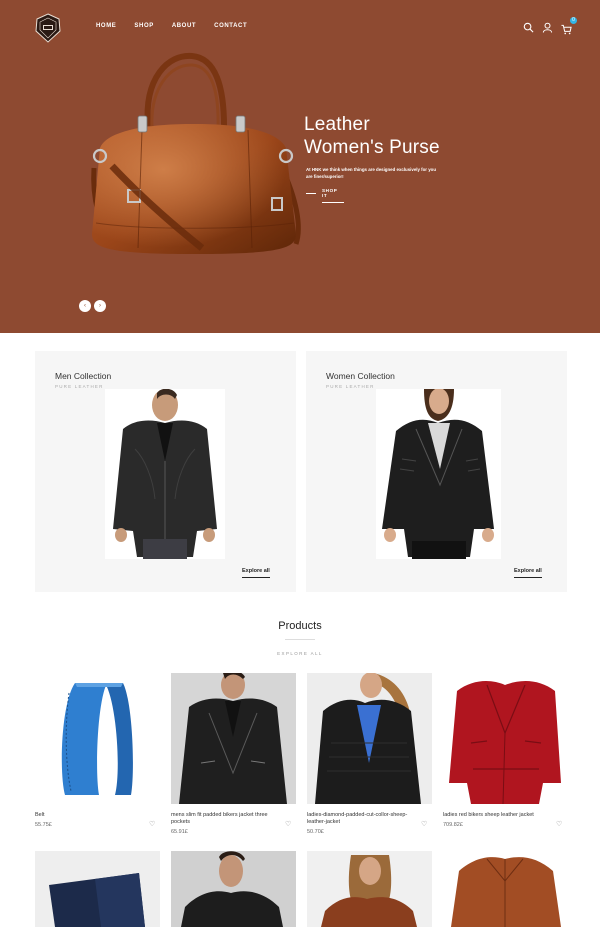 The image size is (600, 927). What do you see at coordinates (300, 639) in the screenshot?
I see `products-divider` at bounding box center [300, 639].